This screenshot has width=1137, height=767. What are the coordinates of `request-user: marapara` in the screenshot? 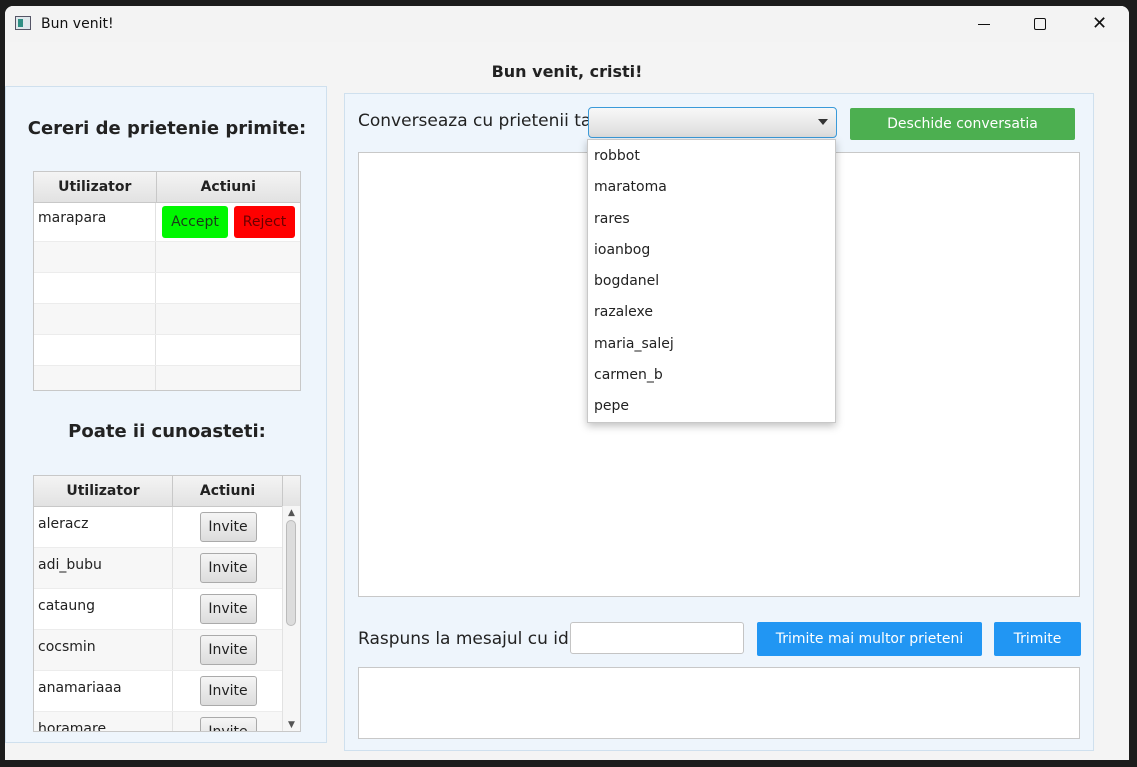 It's located at (95, 222).